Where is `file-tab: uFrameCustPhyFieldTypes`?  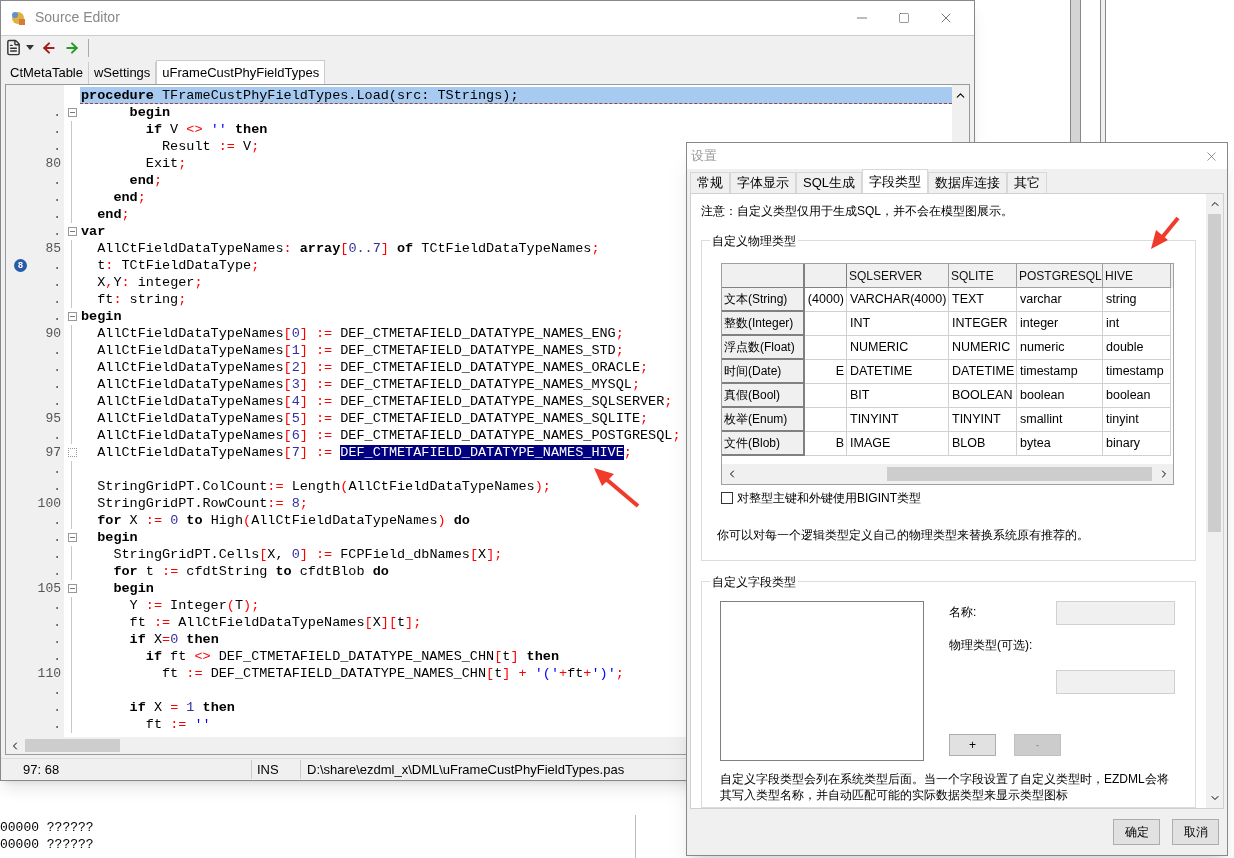 file-tab: uFrameCustPhyFieldTypes is located at coordinates (241, 71).